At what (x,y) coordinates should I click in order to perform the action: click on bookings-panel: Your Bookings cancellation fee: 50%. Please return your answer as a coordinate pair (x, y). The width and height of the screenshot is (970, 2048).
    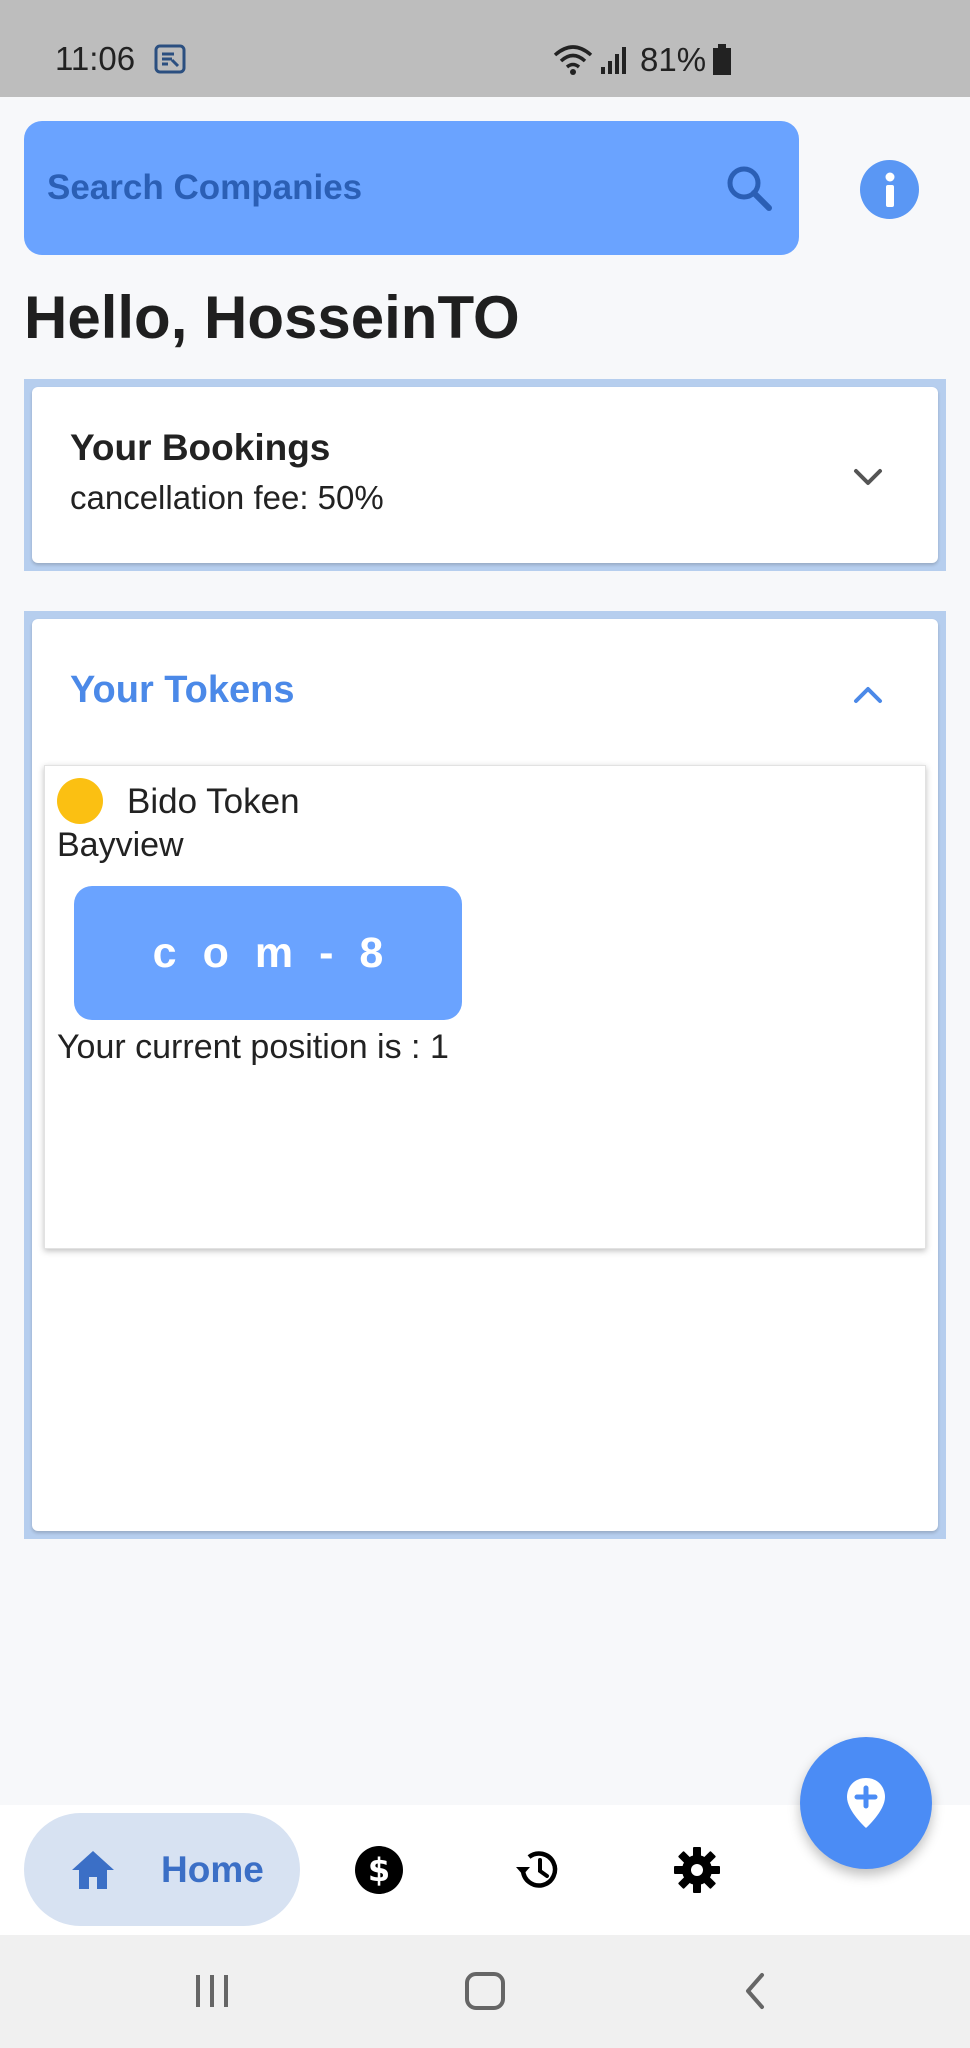
    Looking at the image, I should click on (485, 475).